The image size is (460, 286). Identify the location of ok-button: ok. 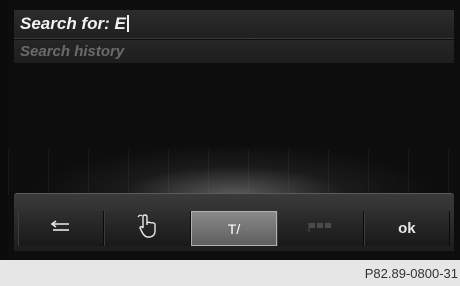
(407, 228).